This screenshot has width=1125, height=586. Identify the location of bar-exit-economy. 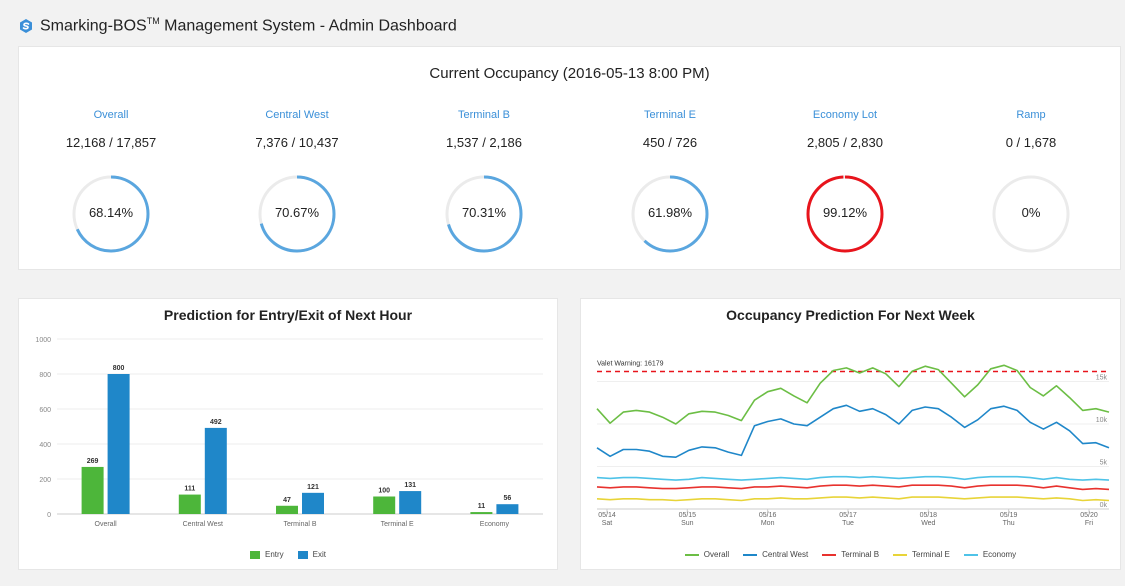
(507, 509).